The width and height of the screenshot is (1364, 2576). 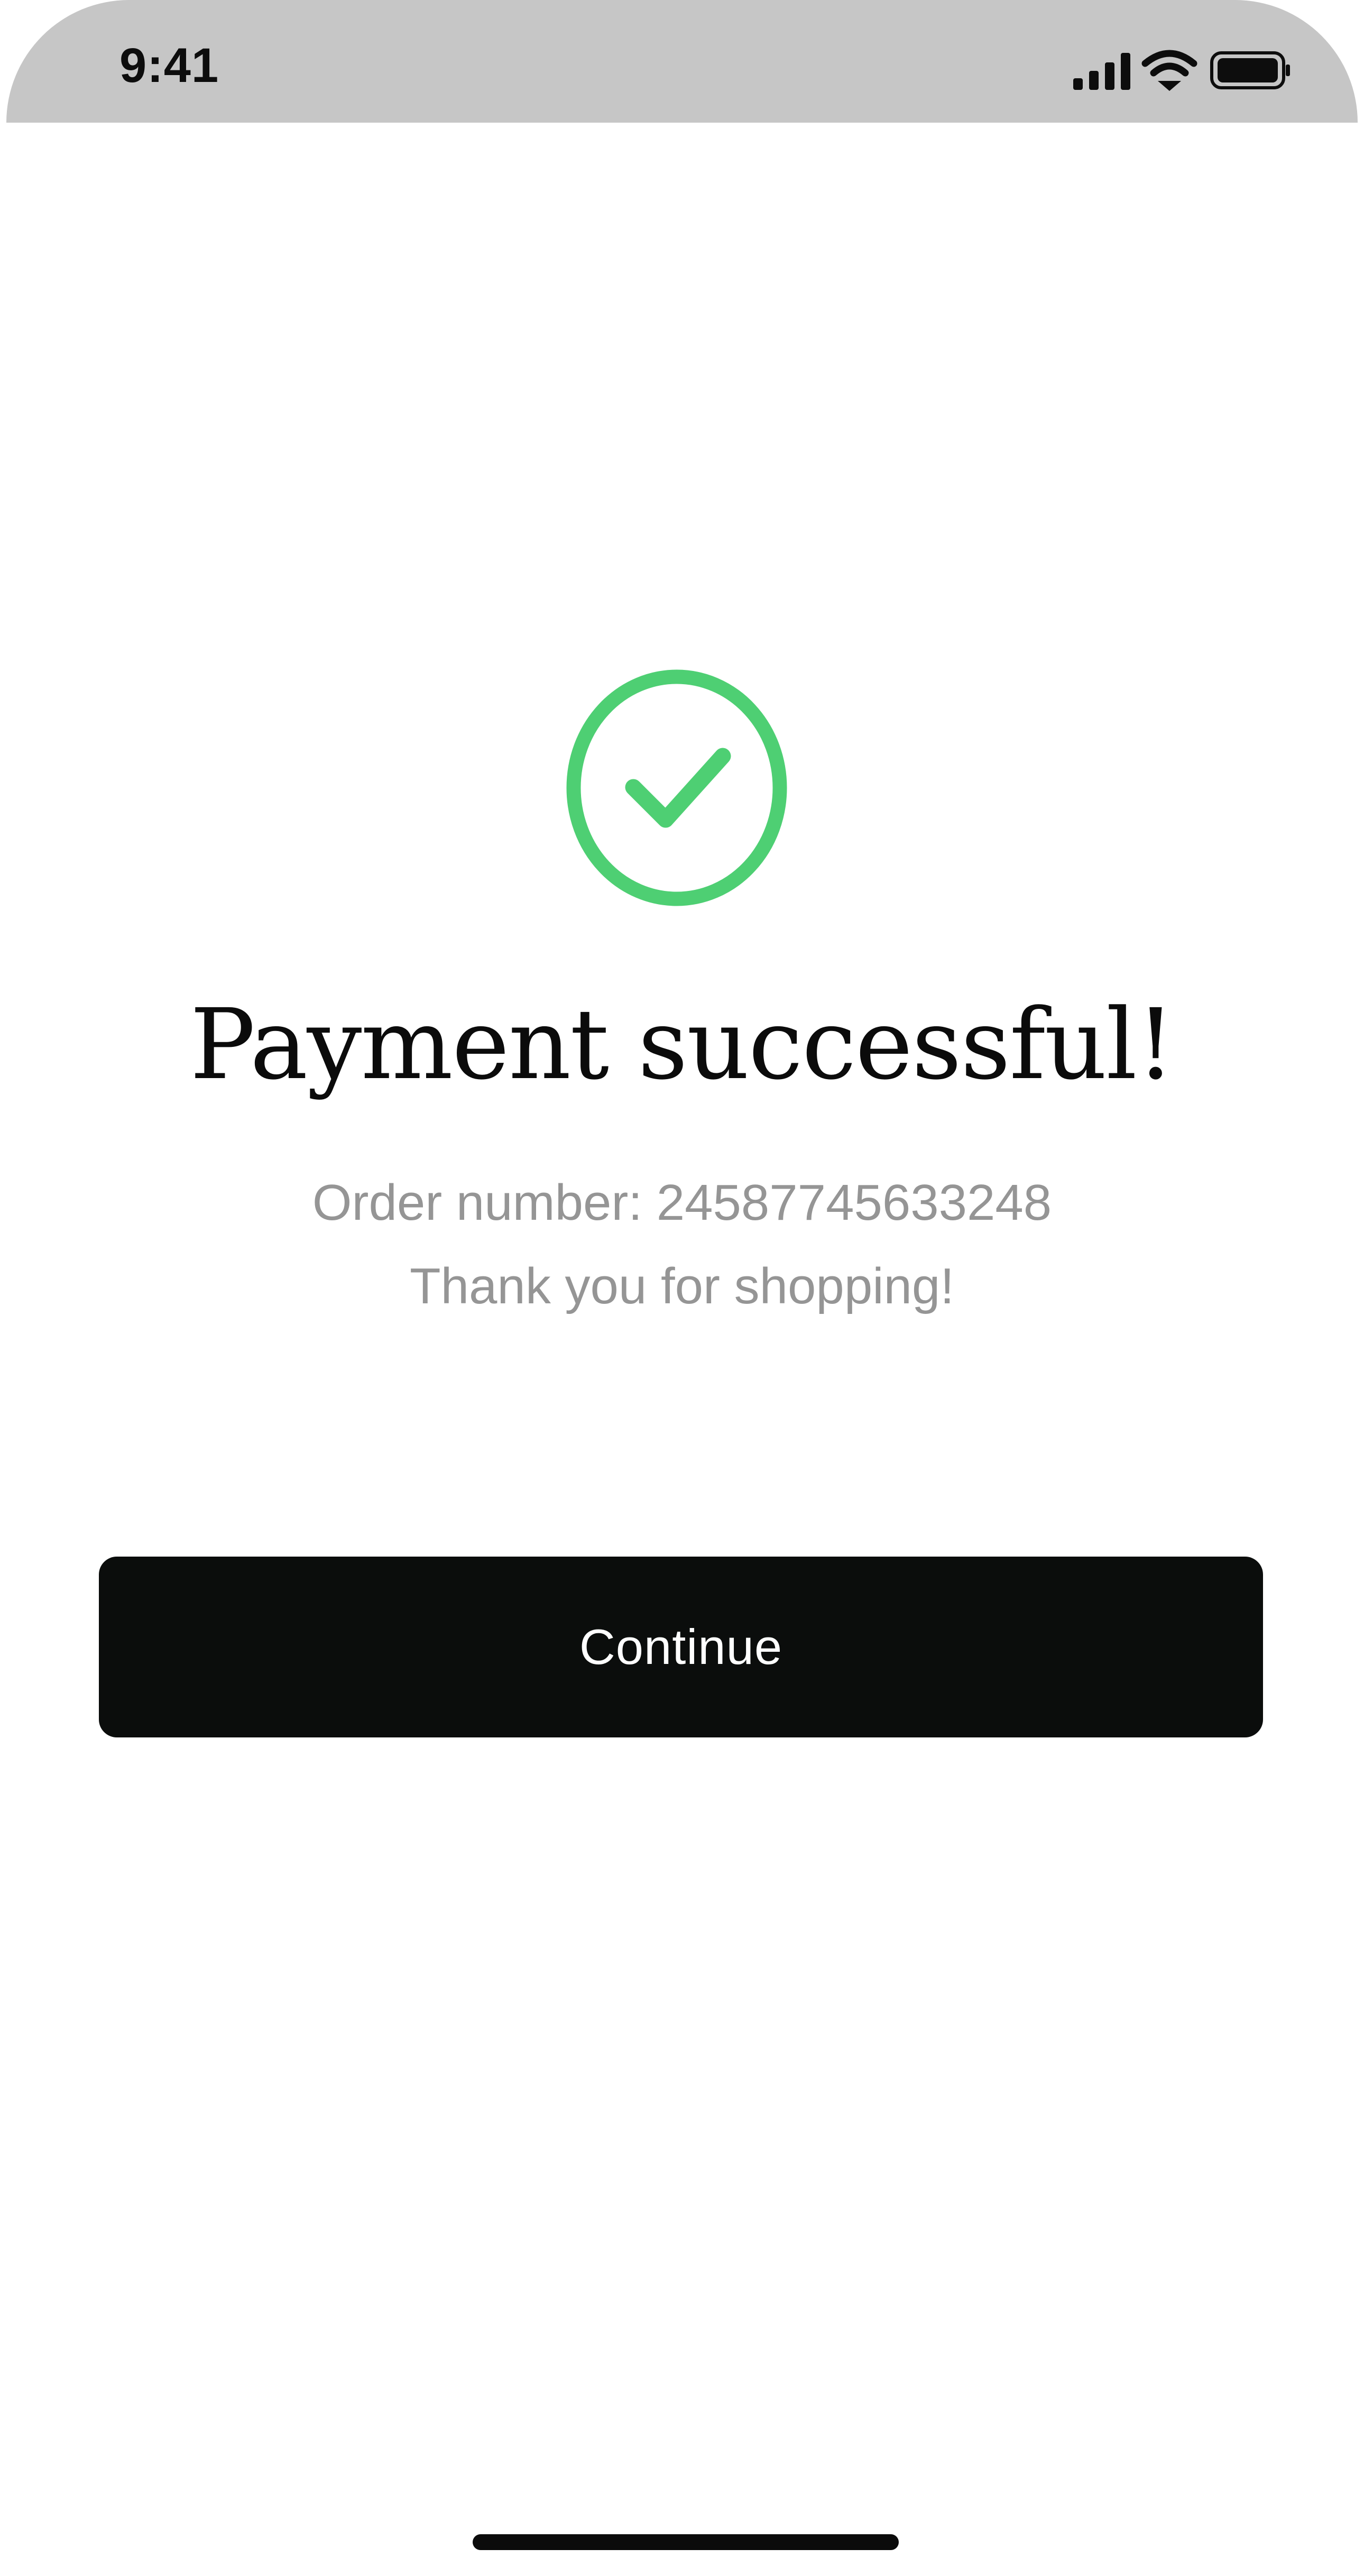 I want to click on home-indicator, so click(x=686, y=2542).